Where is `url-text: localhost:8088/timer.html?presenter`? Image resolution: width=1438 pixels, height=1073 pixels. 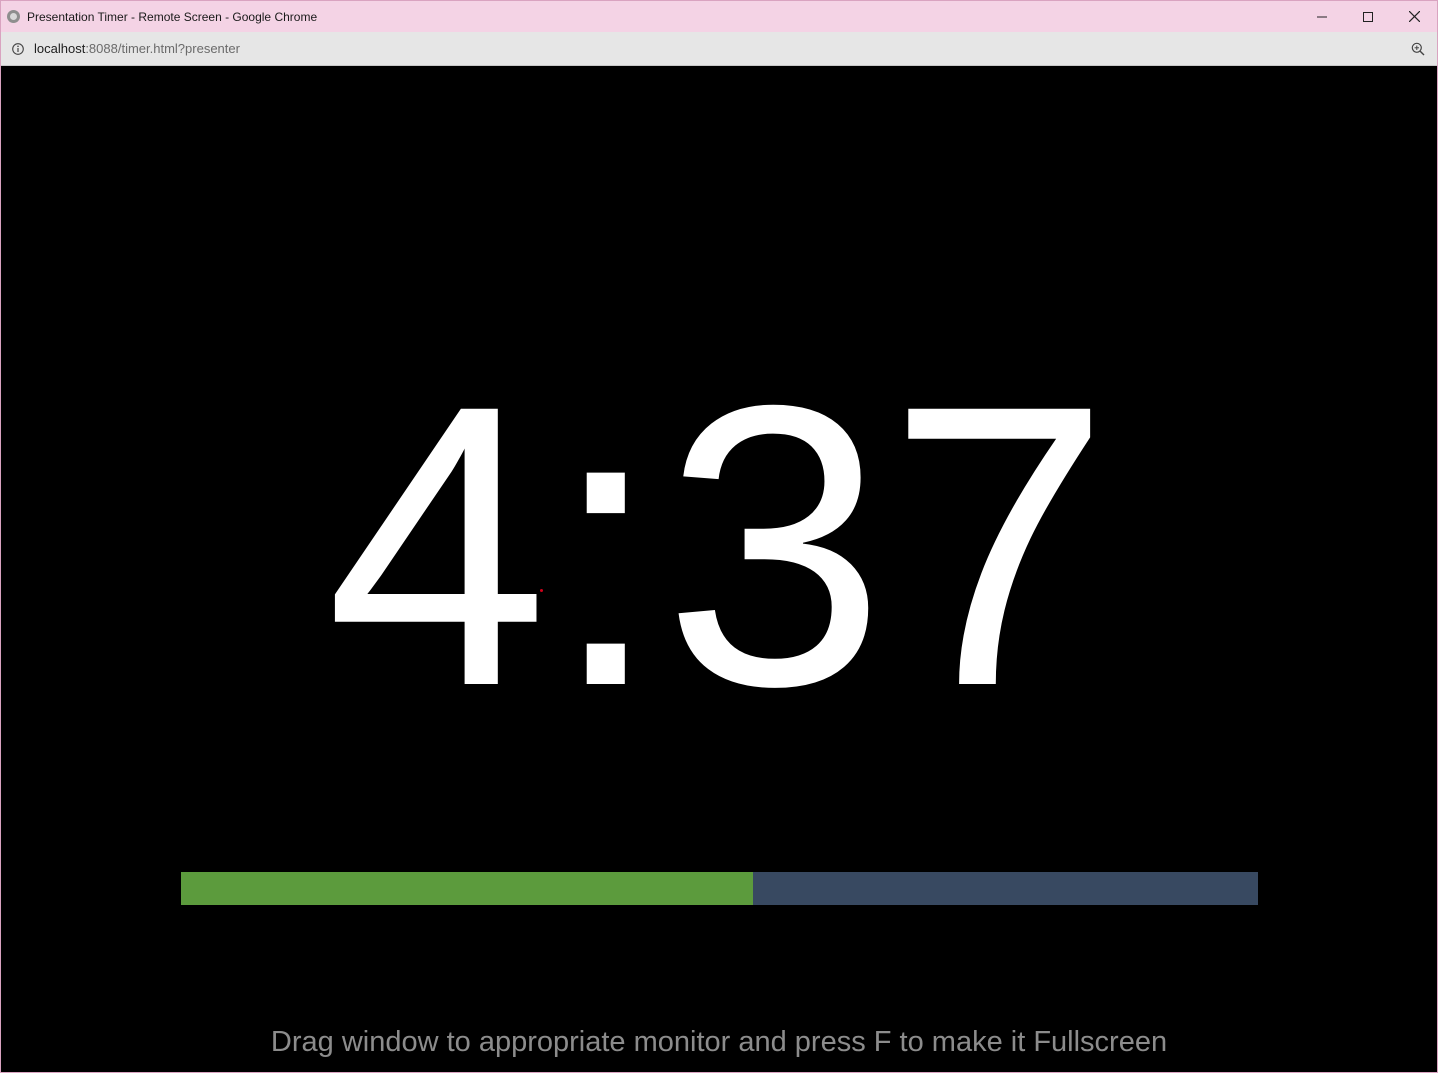
url-text: localhost:8088/timer.html?presenter is located at coordinates (137, 48).